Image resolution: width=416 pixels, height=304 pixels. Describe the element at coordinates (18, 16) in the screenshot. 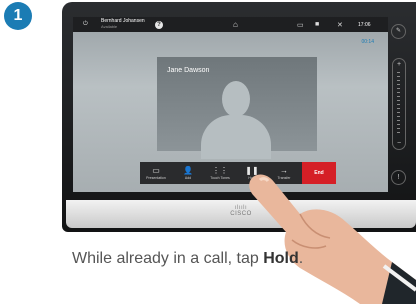

I see `step-number-badge: 1` at that location.